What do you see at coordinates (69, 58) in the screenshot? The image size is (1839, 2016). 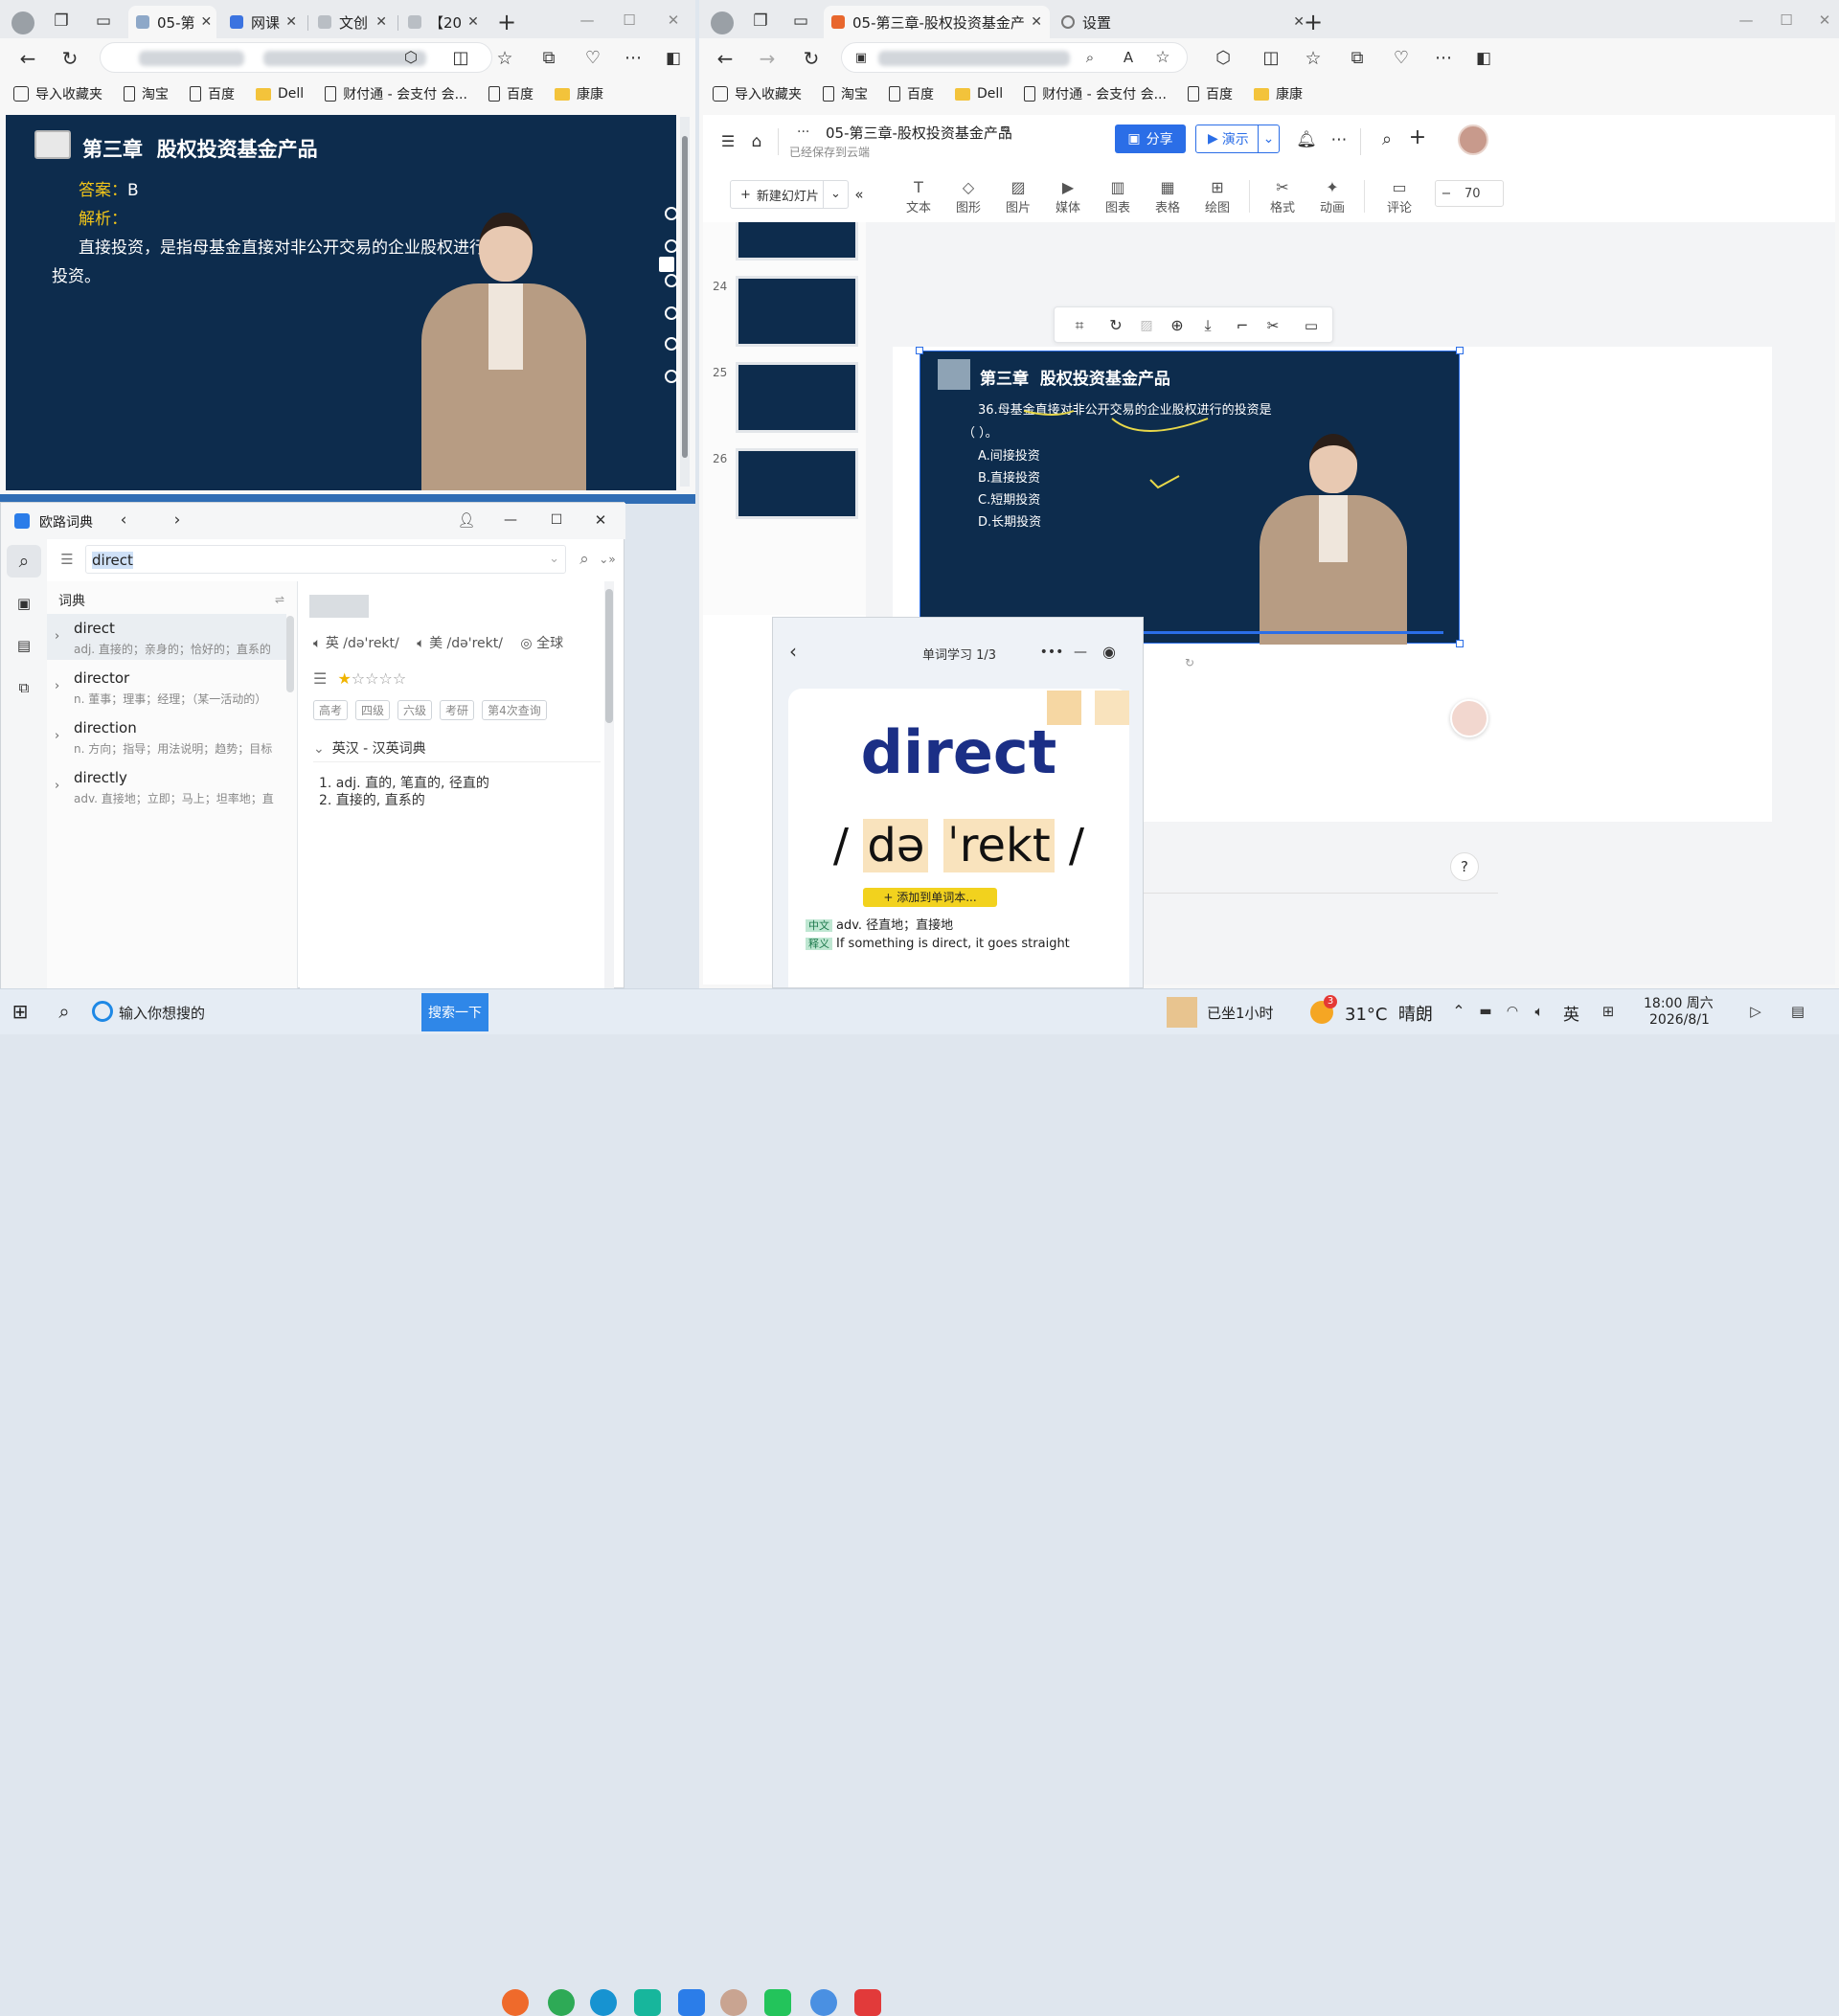 I see `refresh-icon: ↻` at bounding box center [69, 58].